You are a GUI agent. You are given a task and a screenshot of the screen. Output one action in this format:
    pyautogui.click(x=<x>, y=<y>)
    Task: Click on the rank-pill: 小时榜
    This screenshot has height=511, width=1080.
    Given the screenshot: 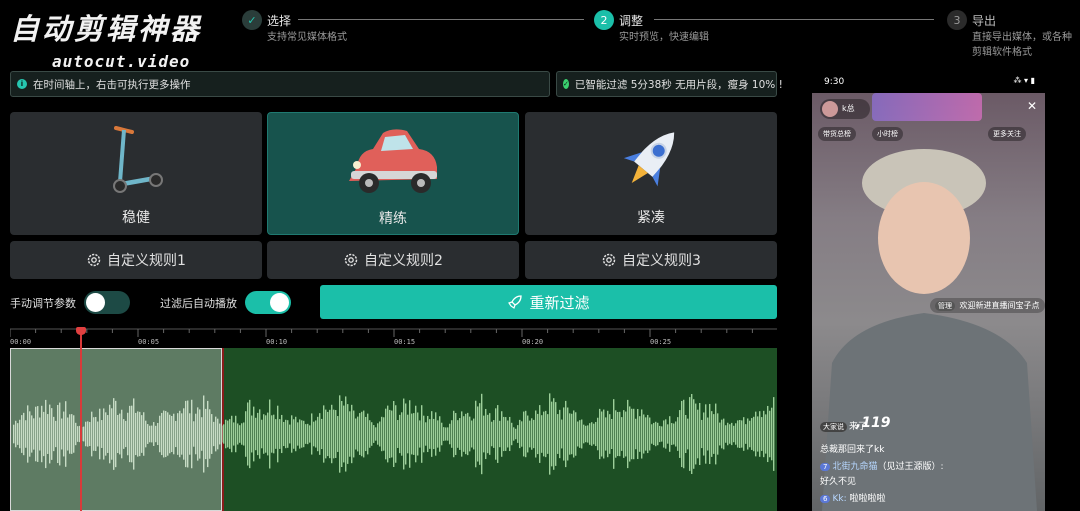 What is the action you would take?
    pyautogui.click(x=887, y=134)
    